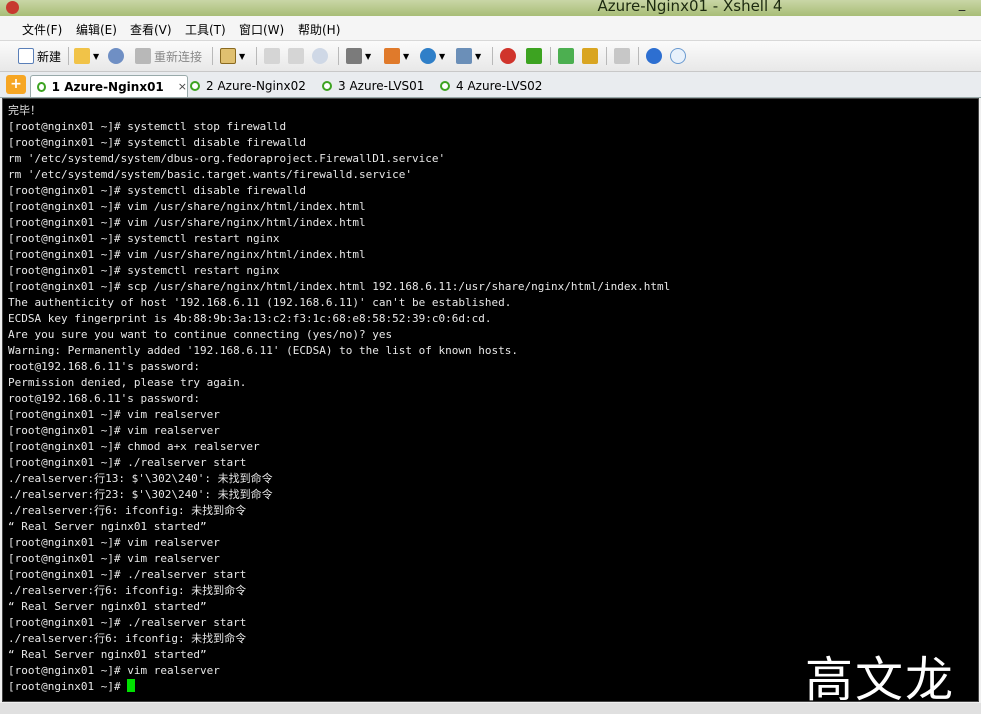  I want to click on window-title: Azure-Nginx01 - Xshell 4, so click(690, 7).